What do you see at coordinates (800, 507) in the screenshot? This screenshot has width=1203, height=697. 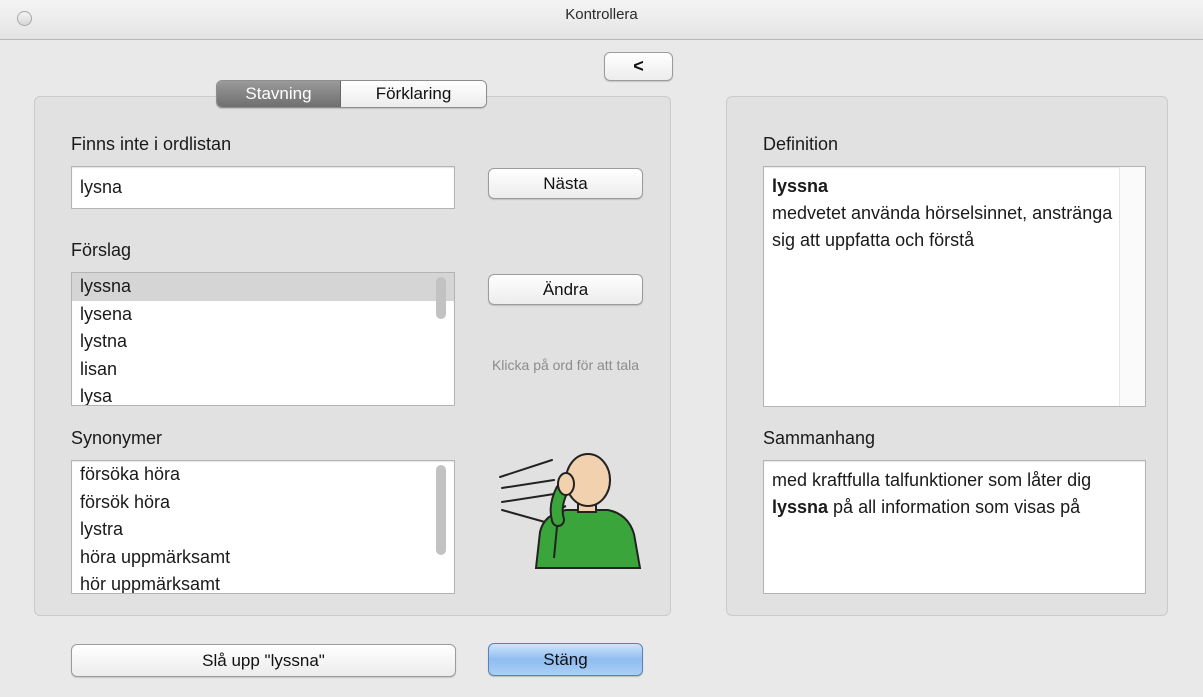 I see `context-word: lyssna` at bounding box center [800, 507].